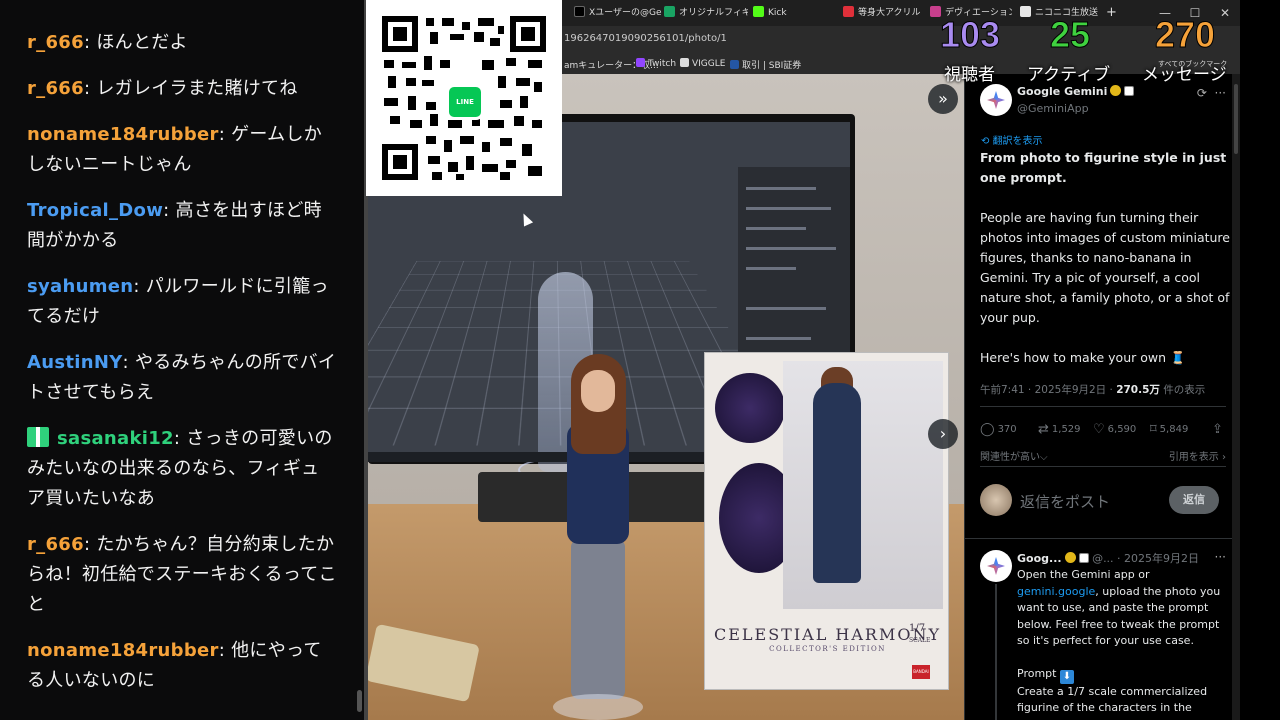 The height and width of the screenshot is (720, 1280). What do you see at coordinates (1053, 108) in the screenshot?
I see `post-handle: @GeminiApp` at bounding box center [1053, 108].